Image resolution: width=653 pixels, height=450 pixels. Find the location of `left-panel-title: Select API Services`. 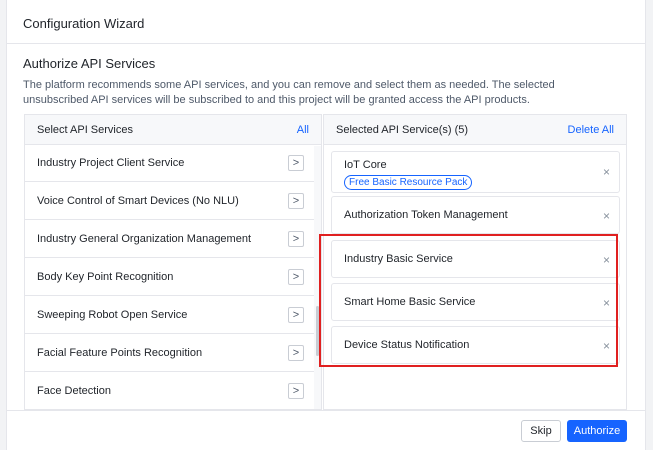

left-panel-title: Select API Services is located at coordinates (85, 129).